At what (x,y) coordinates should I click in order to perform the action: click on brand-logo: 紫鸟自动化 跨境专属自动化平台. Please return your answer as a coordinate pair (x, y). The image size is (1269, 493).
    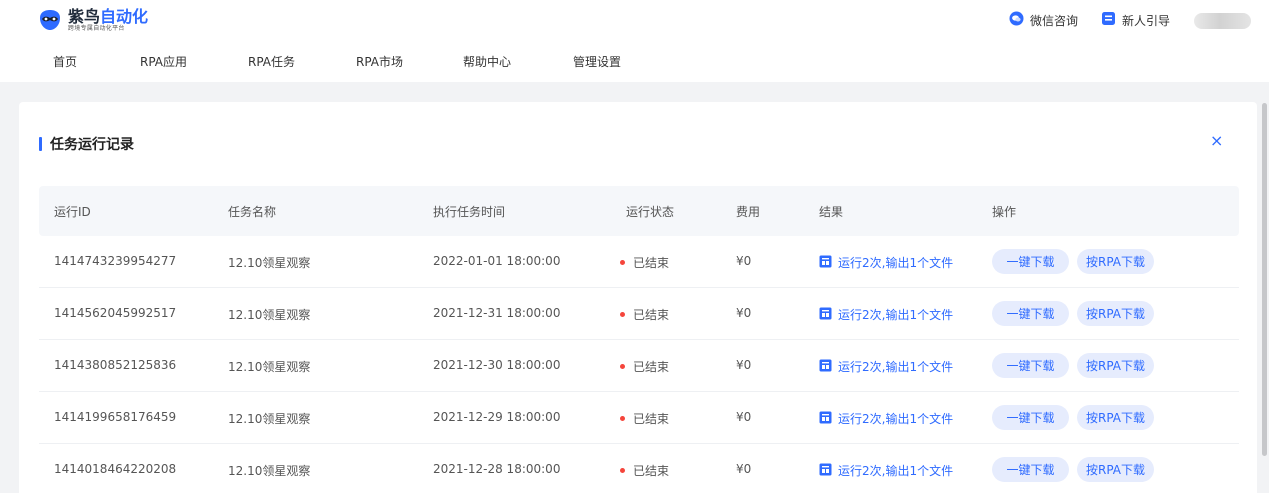
    Looking at the image, I should click on (93, 20).